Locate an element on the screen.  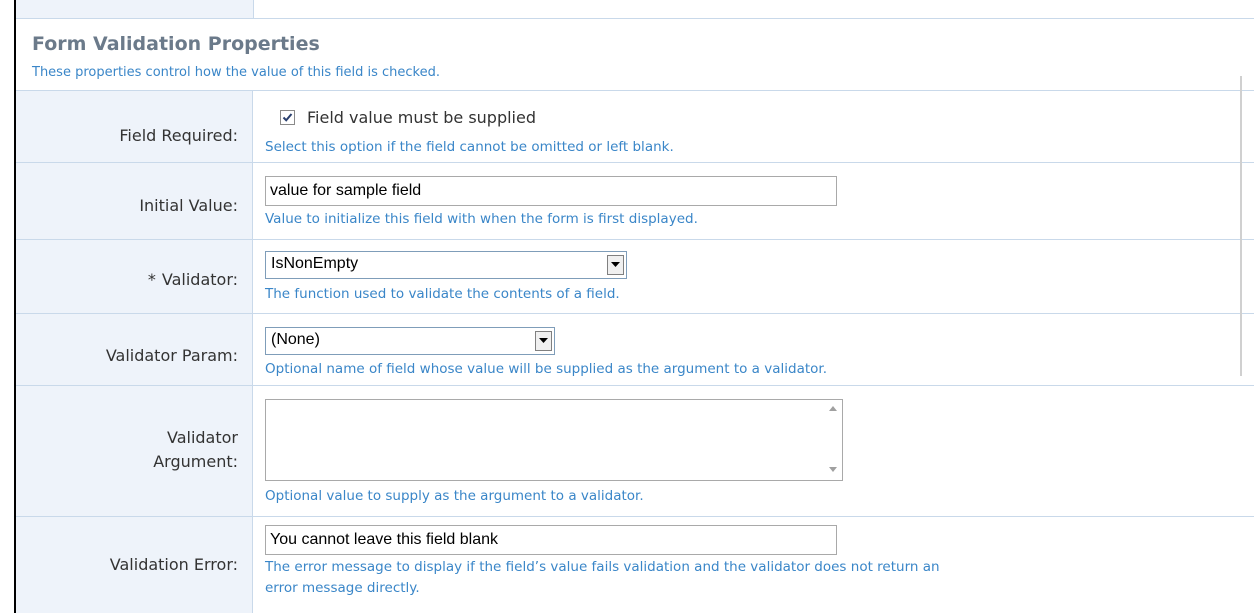
validator-param-label: Validator Param: is located at coordinates (171, 355).